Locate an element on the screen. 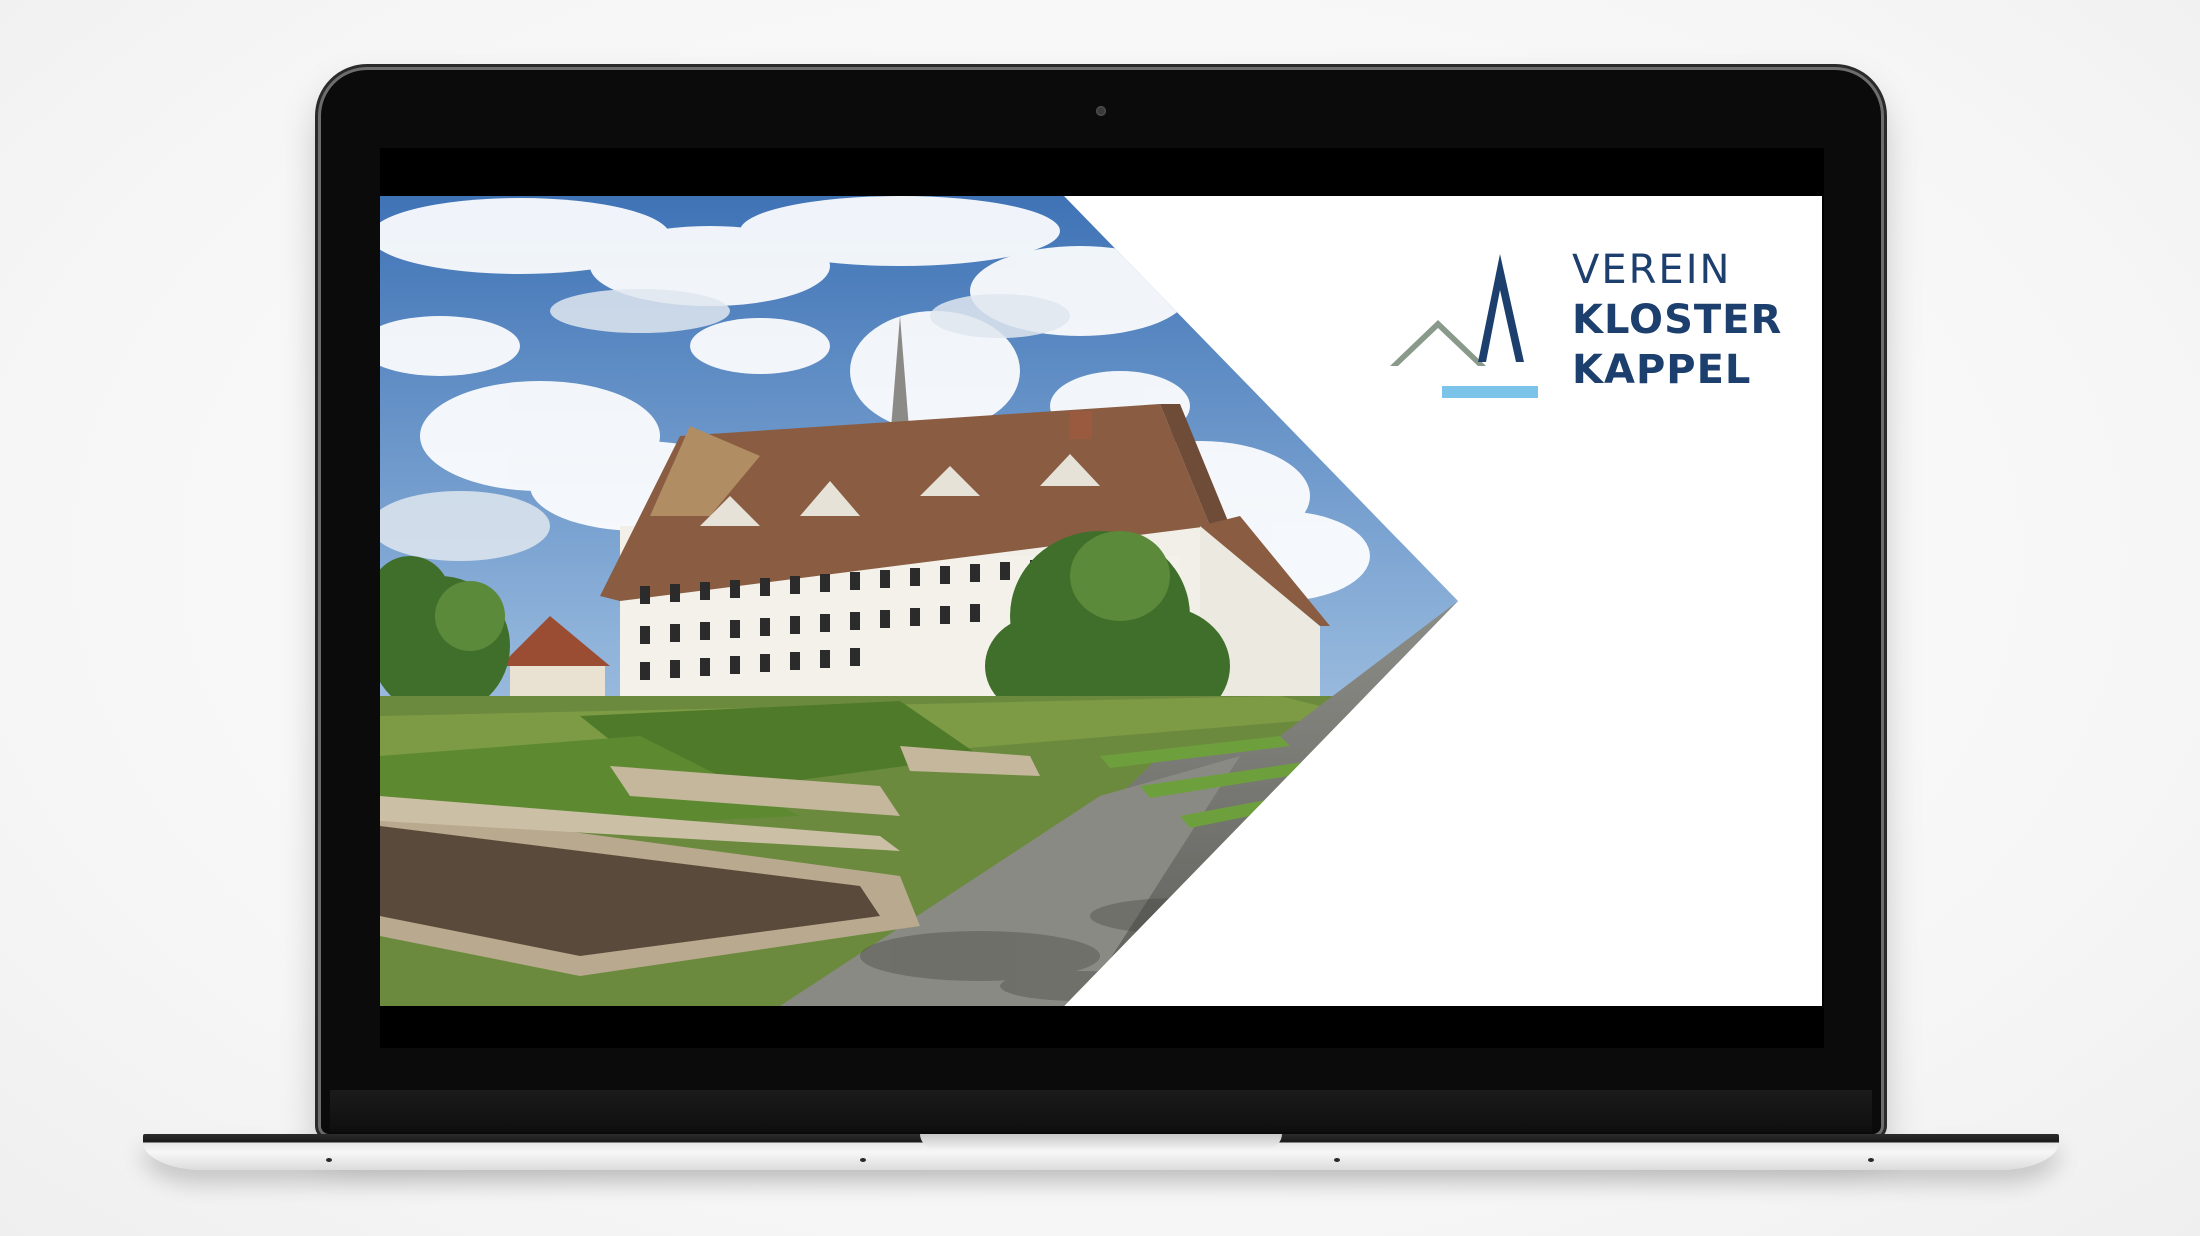 This screenshot has width=2200, height=1236. verein-kloster-kappel-logo: VEREIN KLOSTER KAPPEL is located at coordinates (1600, 319).